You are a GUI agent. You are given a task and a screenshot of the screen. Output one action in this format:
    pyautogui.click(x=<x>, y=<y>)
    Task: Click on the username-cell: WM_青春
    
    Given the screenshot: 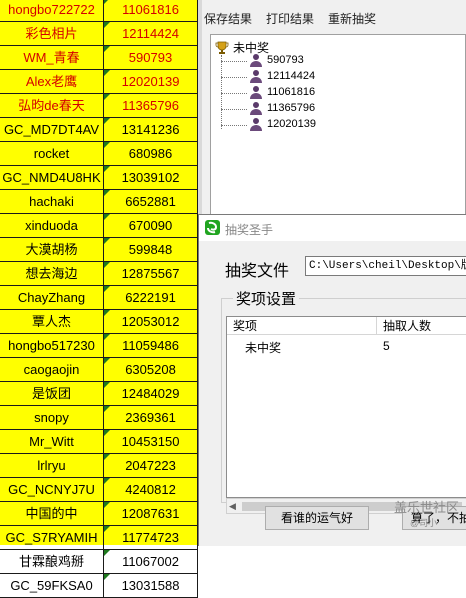 What is the action you would take?
    pyautogui.click(x=52, y=58)
    